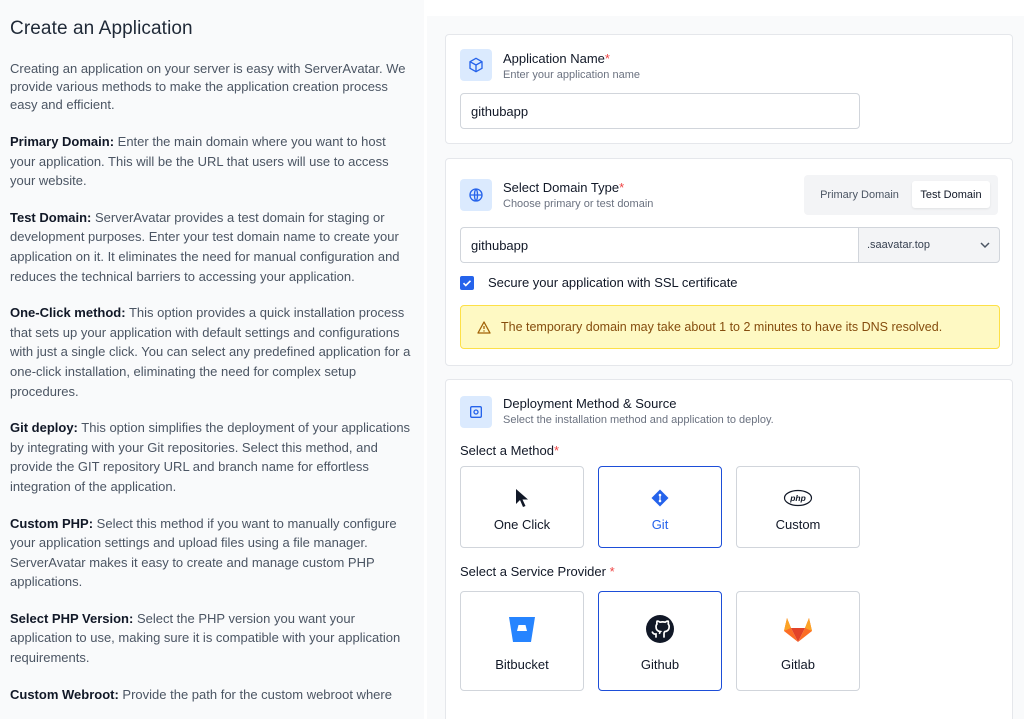 This screenshot has width=1024, height=719. What do you see at coordinates (522, 524) in the screenshot?
I see `method-label-one-click: One Click` at bounding box center [522, 524].